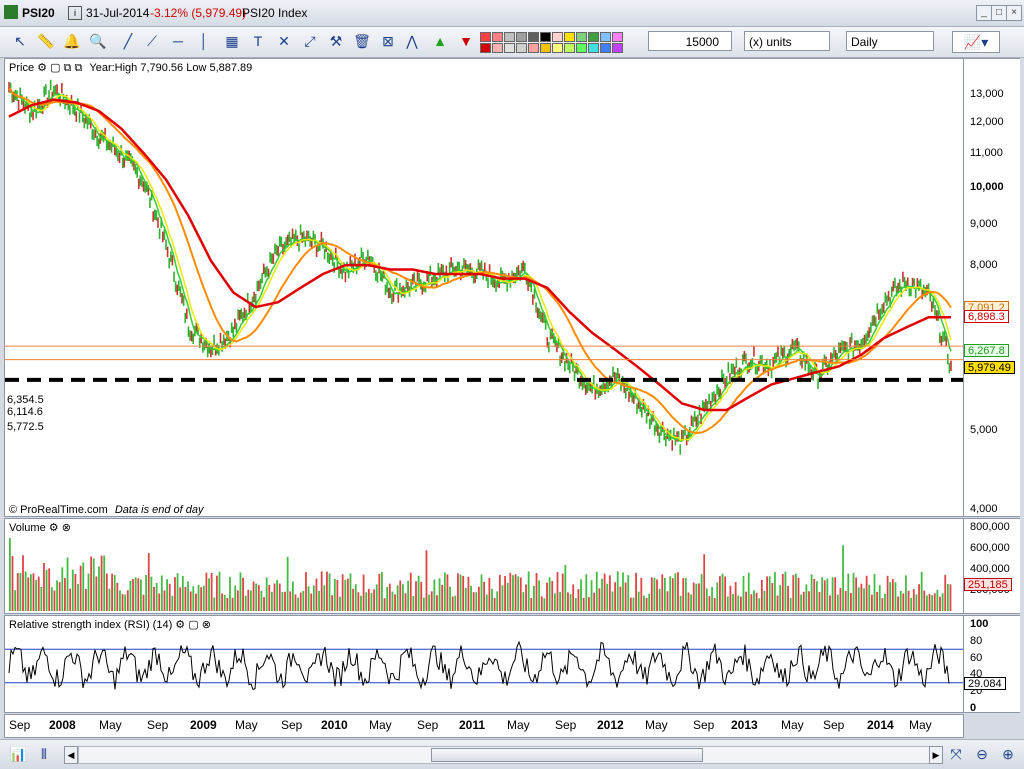 Image resolution: width=1024 pixels, height=769 pixels. Describe the element at coordinates (98, 41) in the screenshot. I see `zoom-icon: 🔍` at that location.